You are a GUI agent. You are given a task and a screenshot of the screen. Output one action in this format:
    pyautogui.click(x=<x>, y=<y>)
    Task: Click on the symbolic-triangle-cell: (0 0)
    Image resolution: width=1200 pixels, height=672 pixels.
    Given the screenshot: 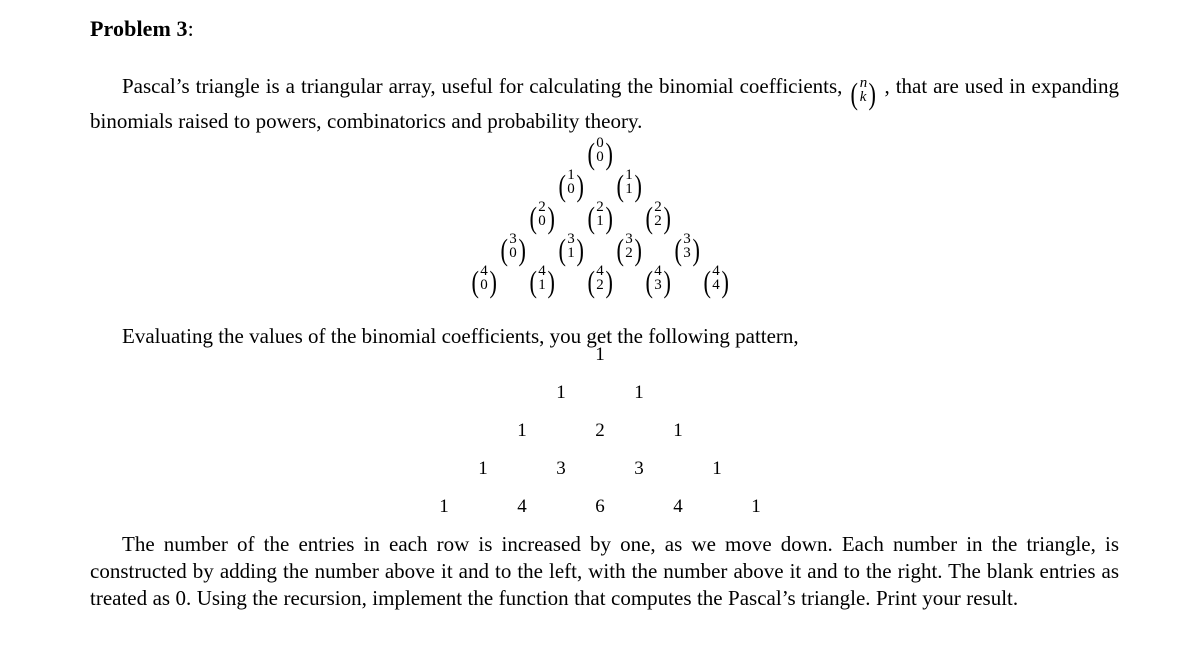 What is the action you would take?
    pyautogui.click(x=600, y=153)
    